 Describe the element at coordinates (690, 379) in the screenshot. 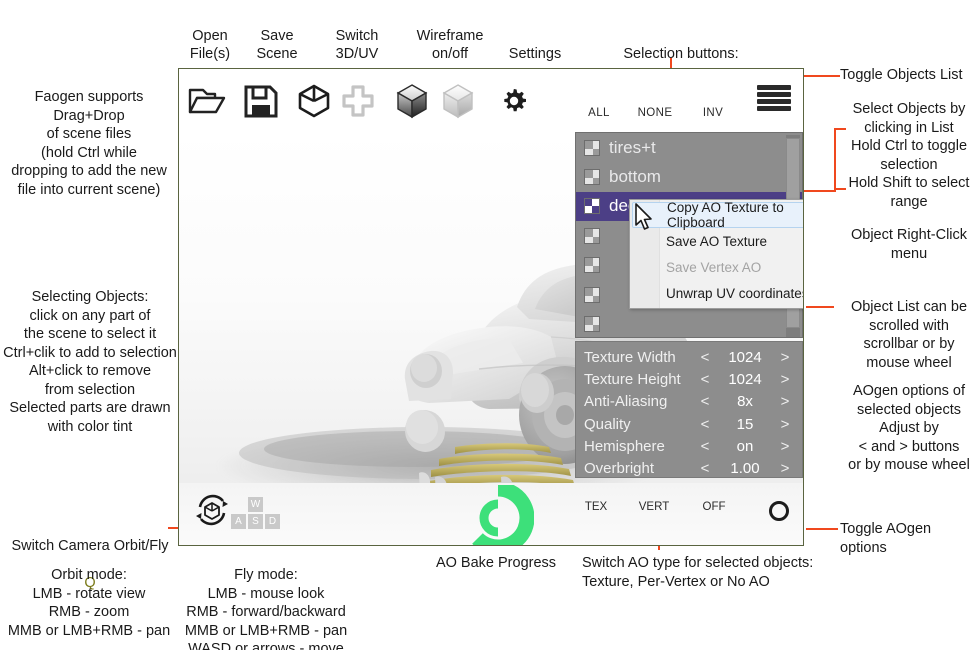

I see `aogen-option-row: Texture Height <1024 >` at that location.